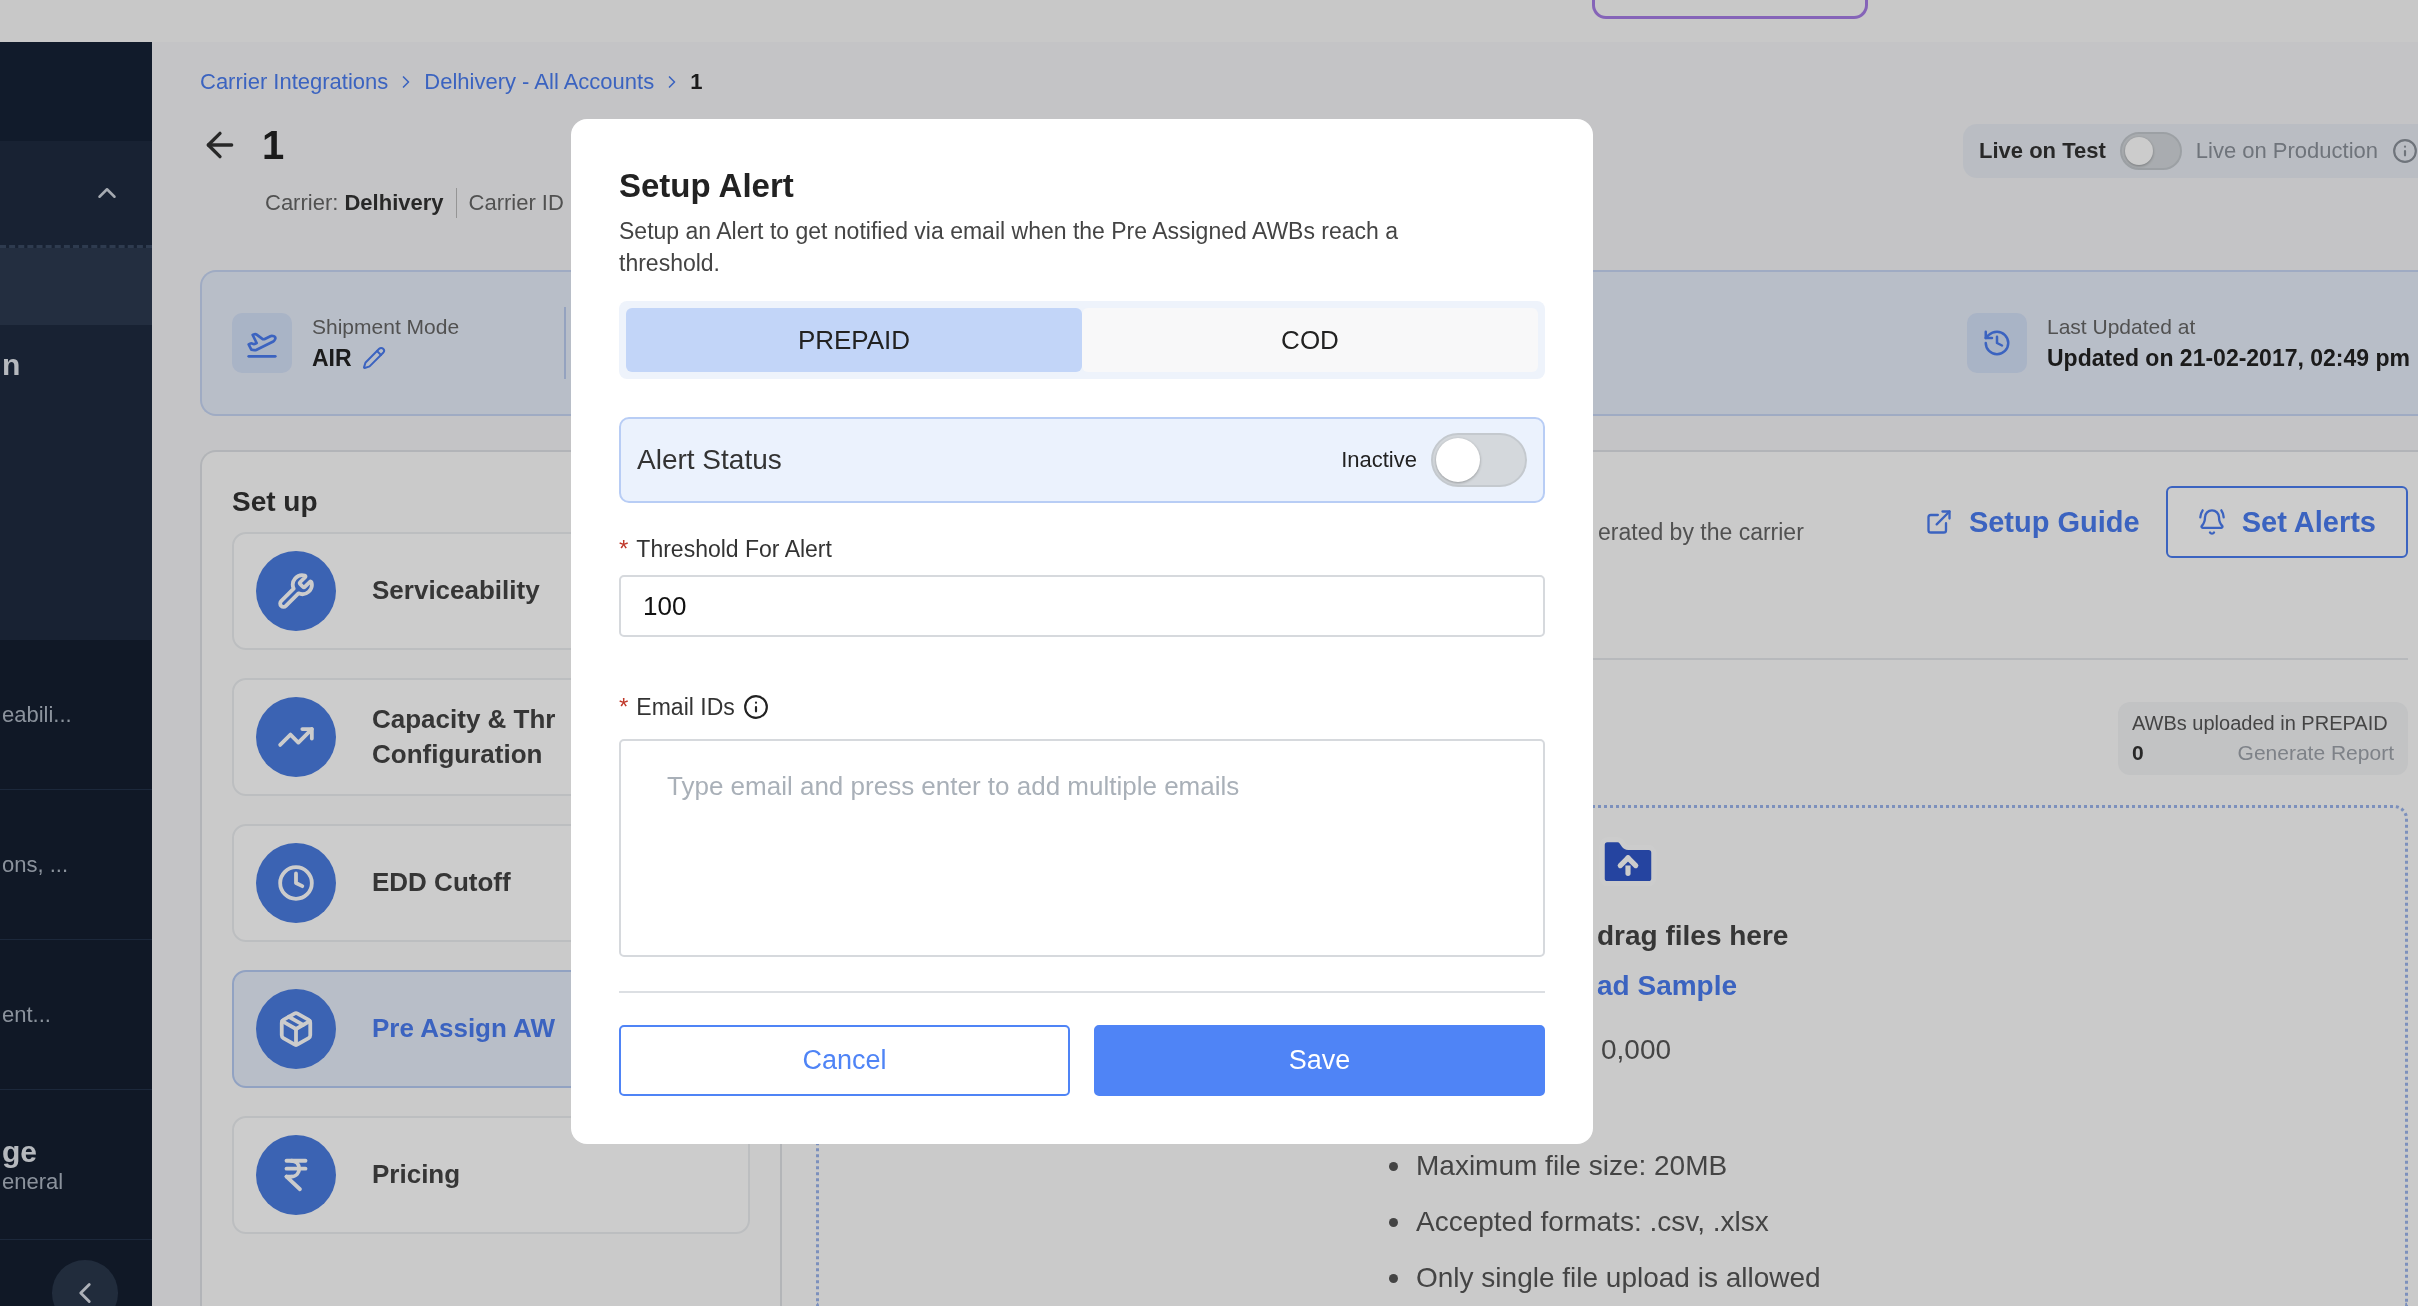  What do you see at coordinates (1572, 1166) in the screenshot?
I see `upload-rule: Maximum file size: 20MB` at bounding box center [1572, 1166].